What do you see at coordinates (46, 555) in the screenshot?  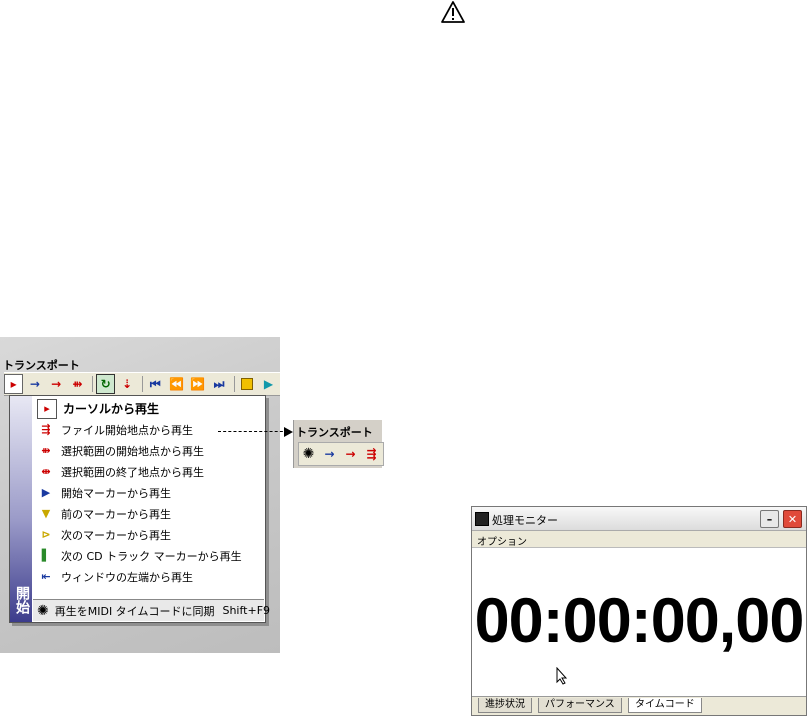 I see `cd-track-marker-icon: ▌` at bounding box center [46, 555].